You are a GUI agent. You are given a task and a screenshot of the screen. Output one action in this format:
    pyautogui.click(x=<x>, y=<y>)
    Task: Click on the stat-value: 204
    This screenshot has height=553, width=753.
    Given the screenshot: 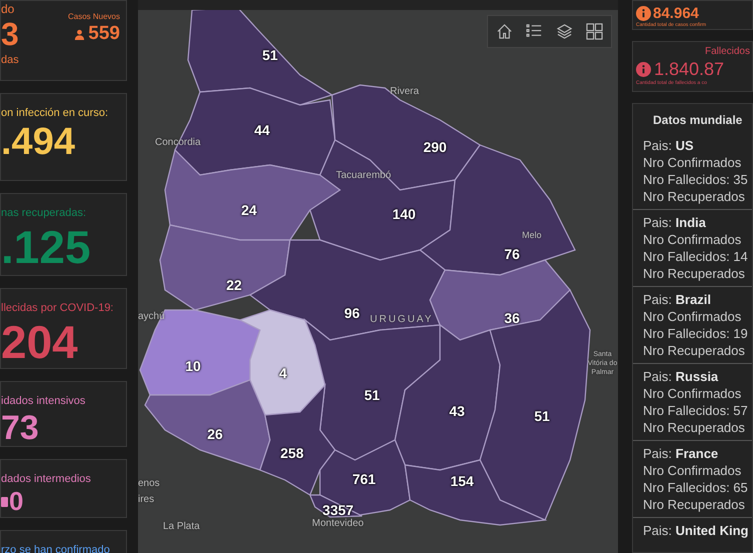 What is the action you would take?
    pyautogui.click(x=39, y=341)
    